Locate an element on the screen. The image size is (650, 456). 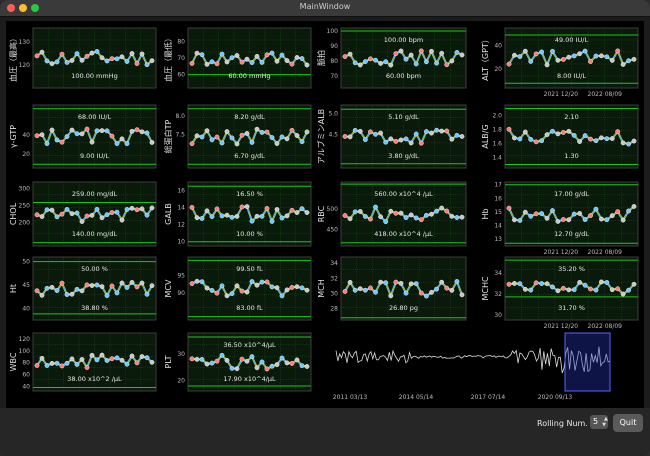
y-tick-label: 1.8 is located at coordinates (497, 130).